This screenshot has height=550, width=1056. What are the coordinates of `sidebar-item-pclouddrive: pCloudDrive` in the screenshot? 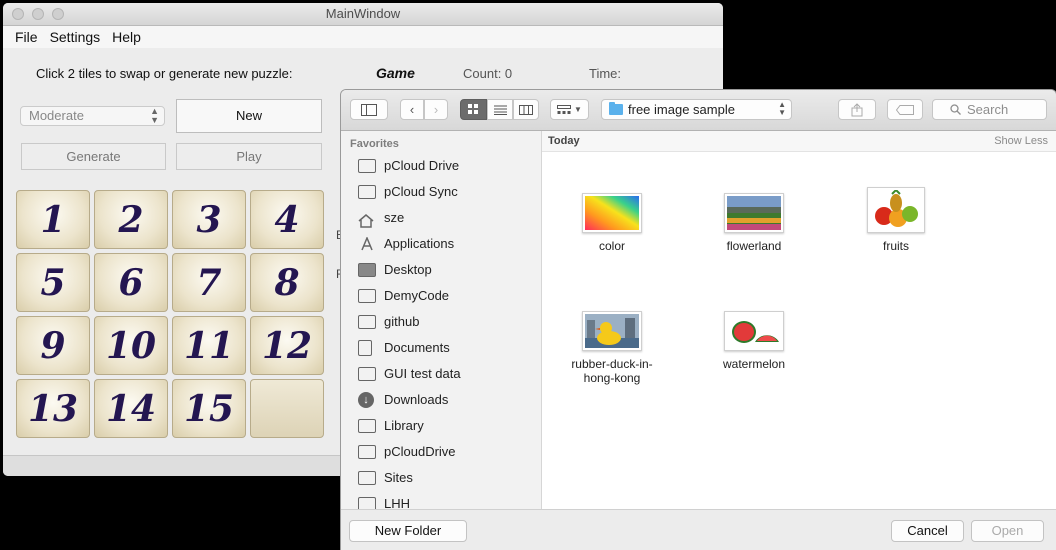 It's located at (407, 452).